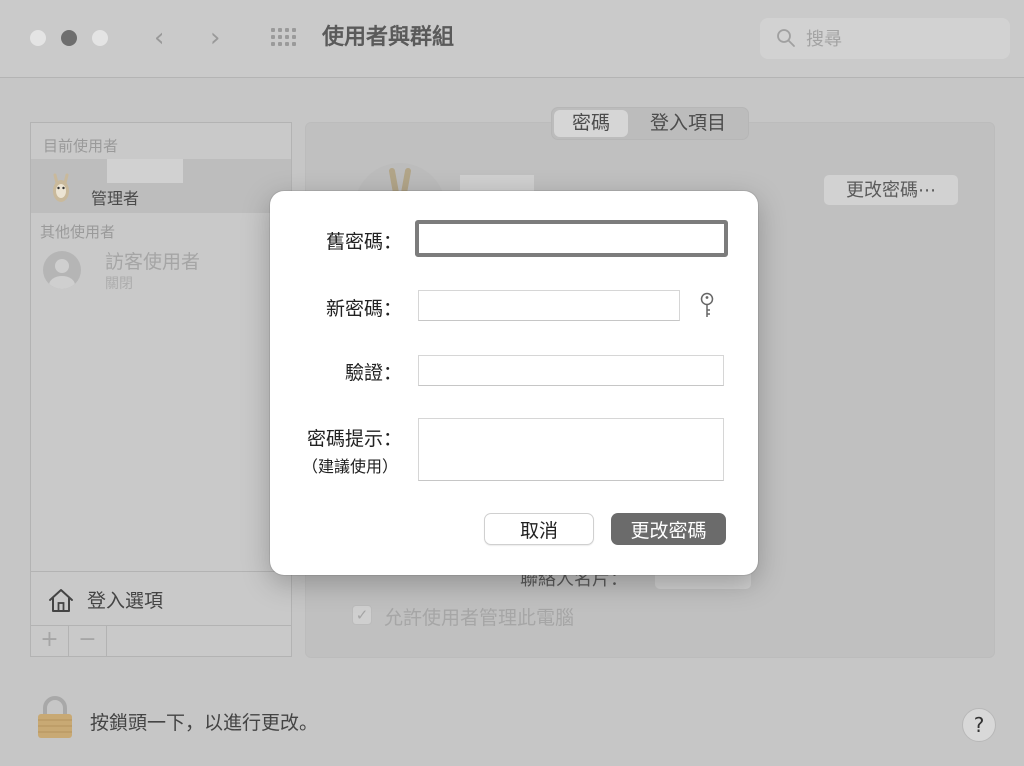 The image size is (1024, 766). Describe the element at coordinates (479, 618) in the screenshot. I see `allow-admin-label: 允許使用者管理此電腦` at that location.